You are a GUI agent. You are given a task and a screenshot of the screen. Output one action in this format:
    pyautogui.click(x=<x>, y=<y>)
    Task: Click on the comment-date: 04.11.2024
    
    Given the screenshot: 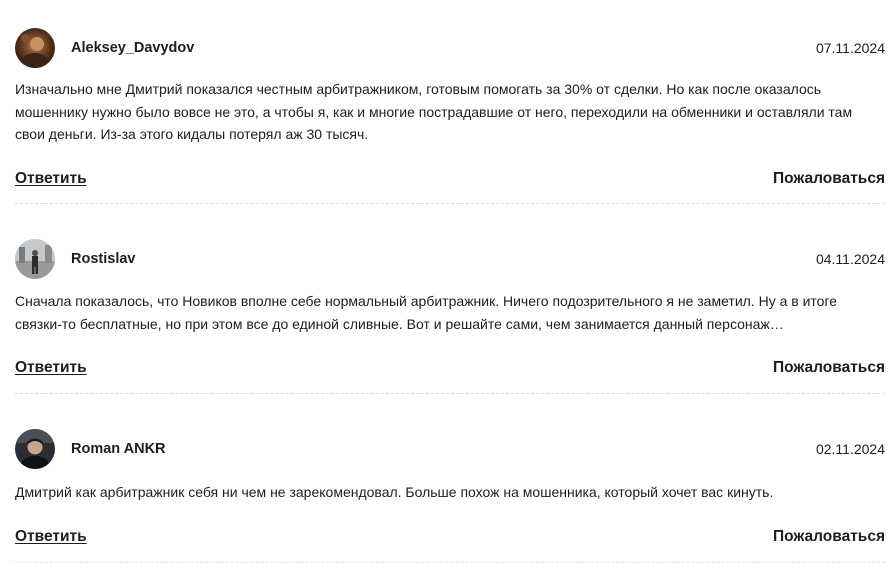 What is the action you would take?
    pyautogui.click(x=850, y=259)
    